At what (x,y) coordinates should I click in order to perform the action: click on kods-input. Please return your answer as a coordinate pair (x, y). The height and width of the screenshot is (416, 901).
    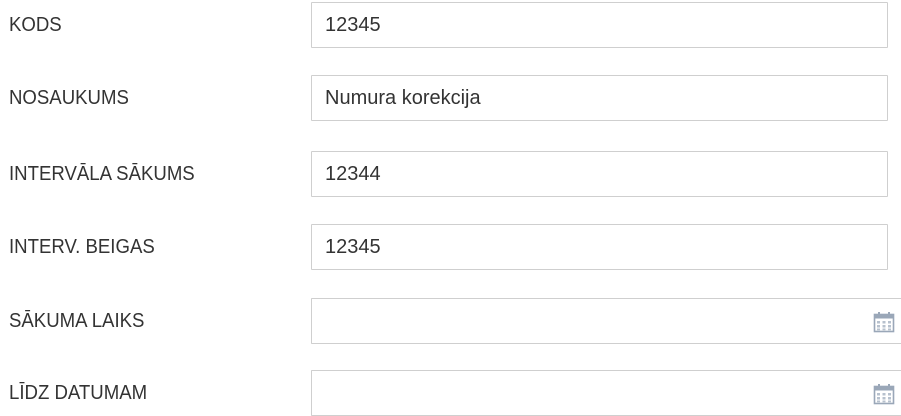
    Looking at the image, I should click on (599, 25).